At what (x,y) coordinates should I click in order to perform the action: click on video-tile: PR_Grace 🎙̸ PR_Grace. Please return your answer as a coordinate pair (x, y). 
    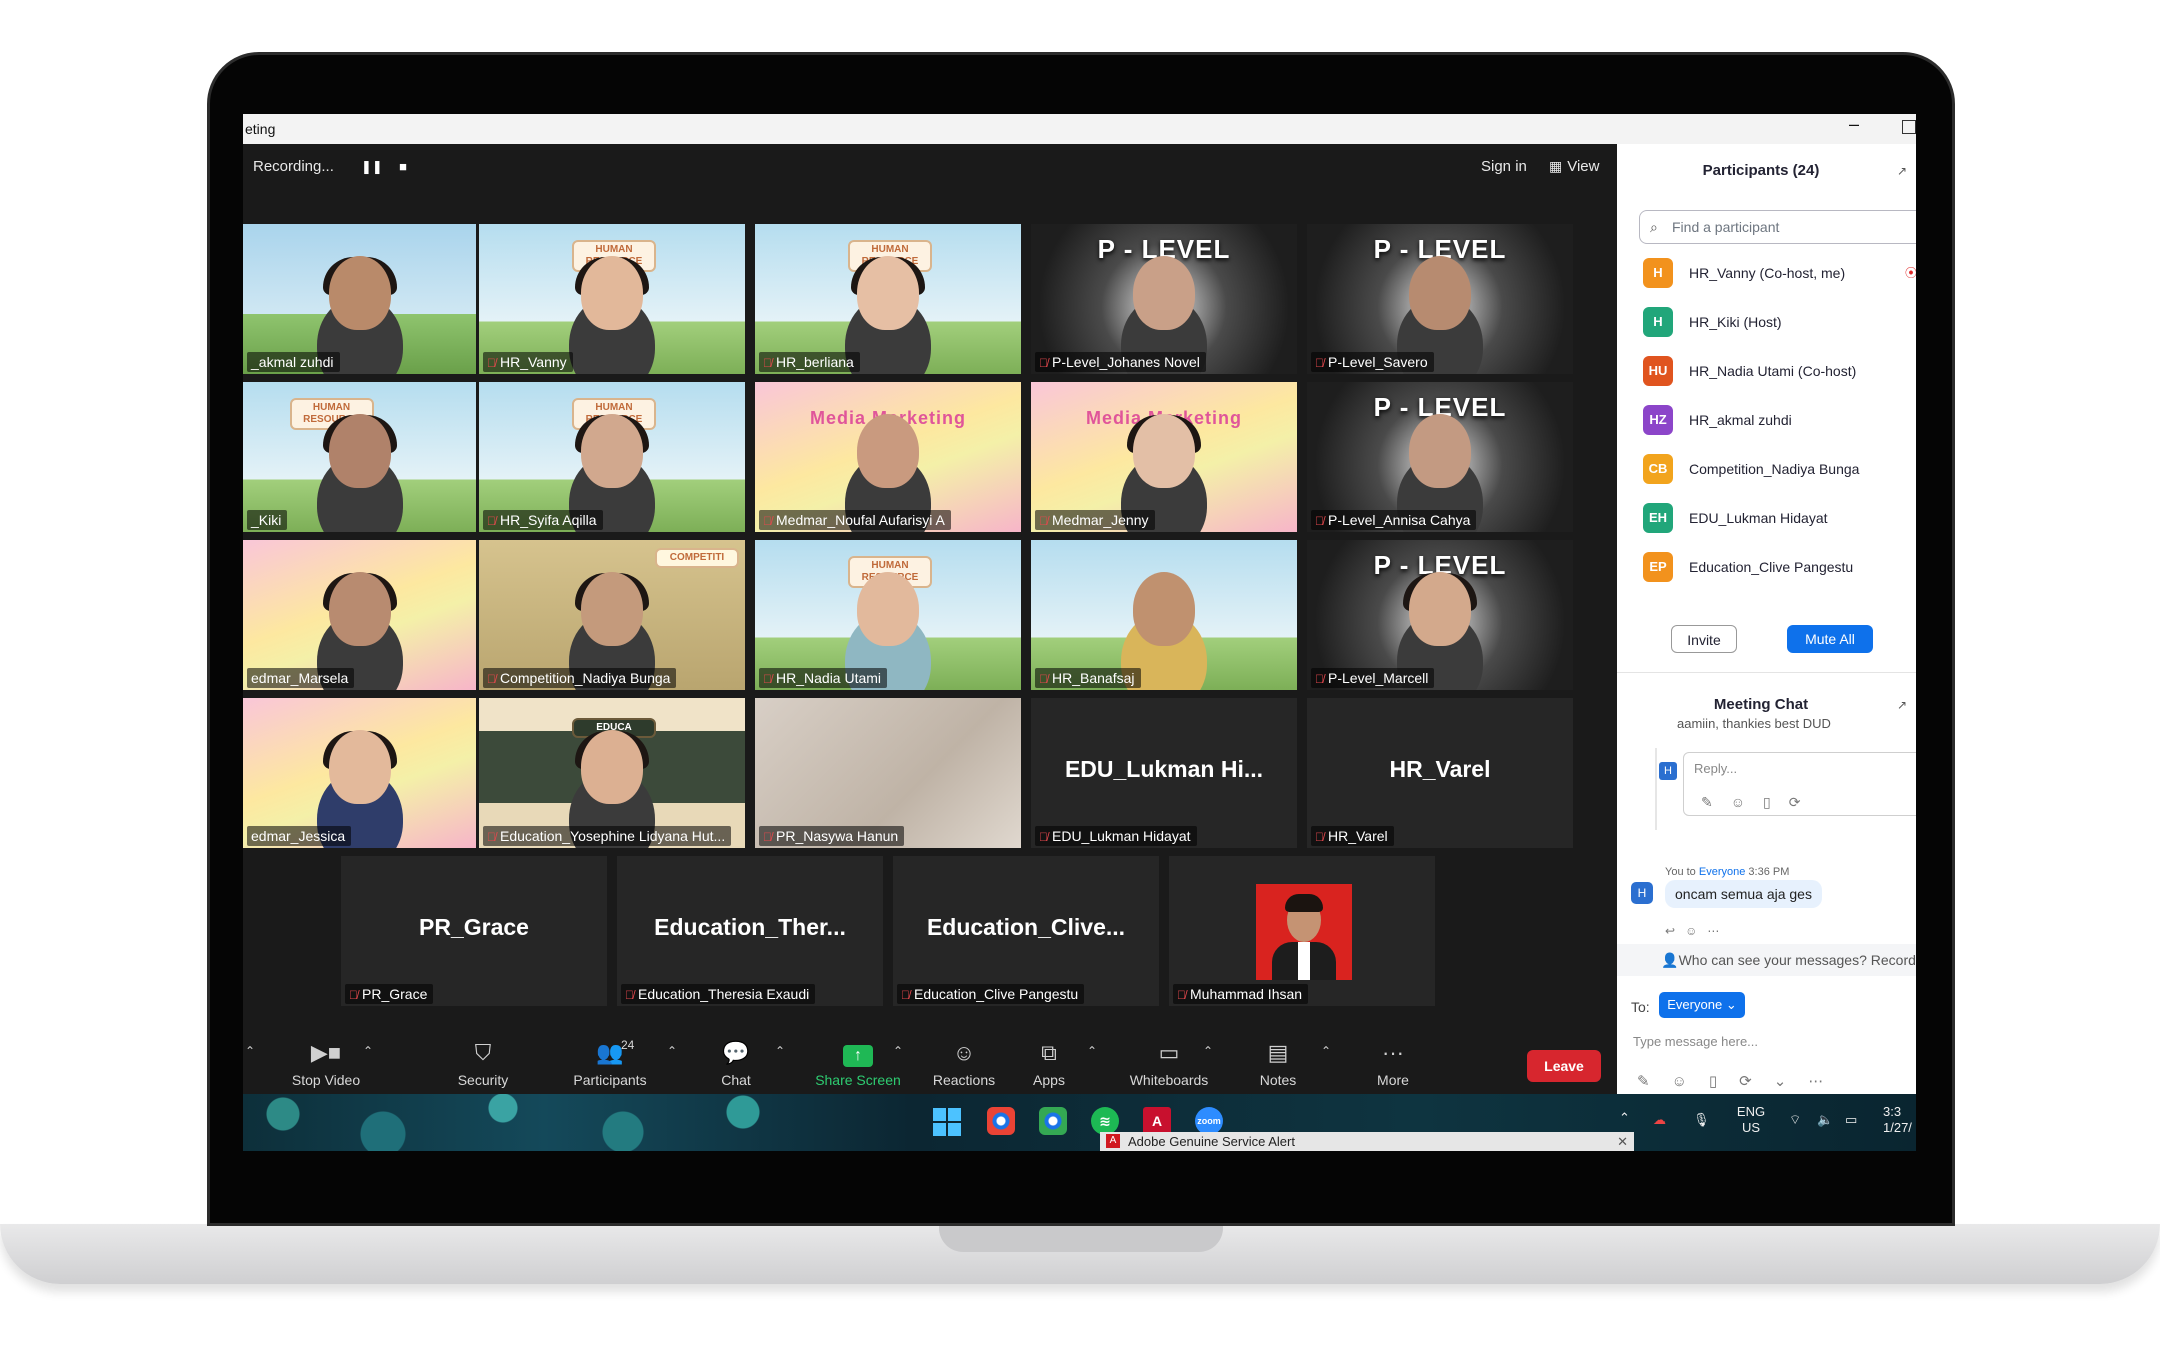
    Looking at the image, I should click on (474, 931).